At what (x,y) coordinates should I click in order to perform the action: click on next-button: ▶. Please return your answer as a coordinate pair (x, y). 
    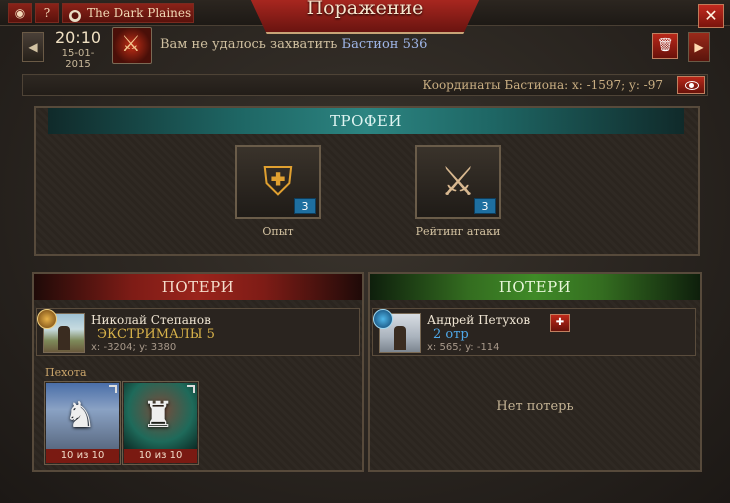
    Looking at the image, I should click on (699, 47).